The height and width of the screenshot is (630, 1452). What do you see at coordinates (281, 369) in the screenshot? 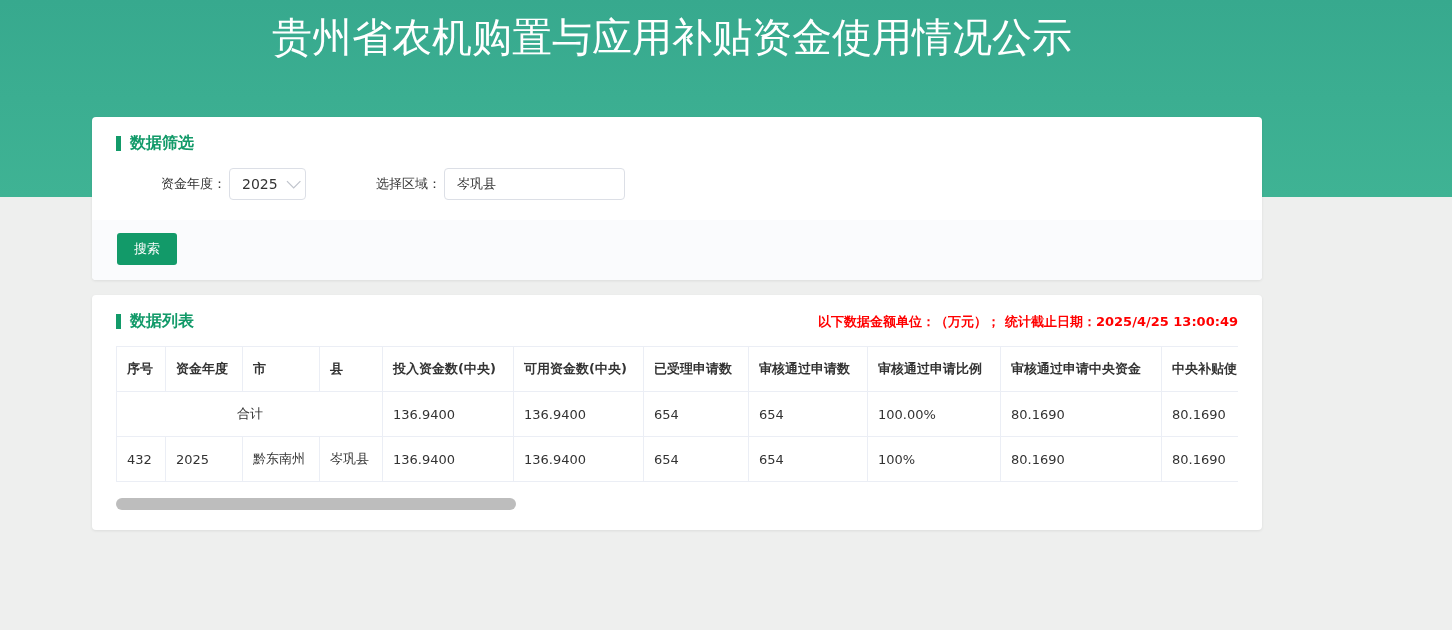
I see `column-header: 市` at bounding box center [281, 369].